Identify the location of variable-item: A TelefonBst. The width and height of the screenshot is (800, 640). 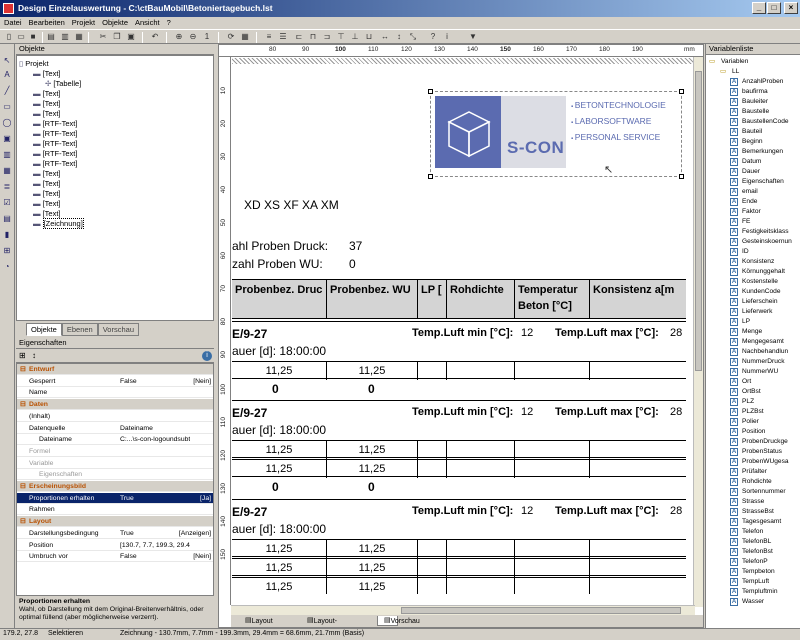
(753, 552).